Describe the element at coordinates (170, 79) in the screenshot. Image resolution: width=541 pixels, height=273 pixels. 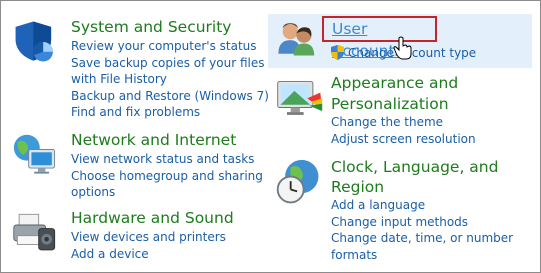
I see `link-save-backup-cont: with File History` at that location.